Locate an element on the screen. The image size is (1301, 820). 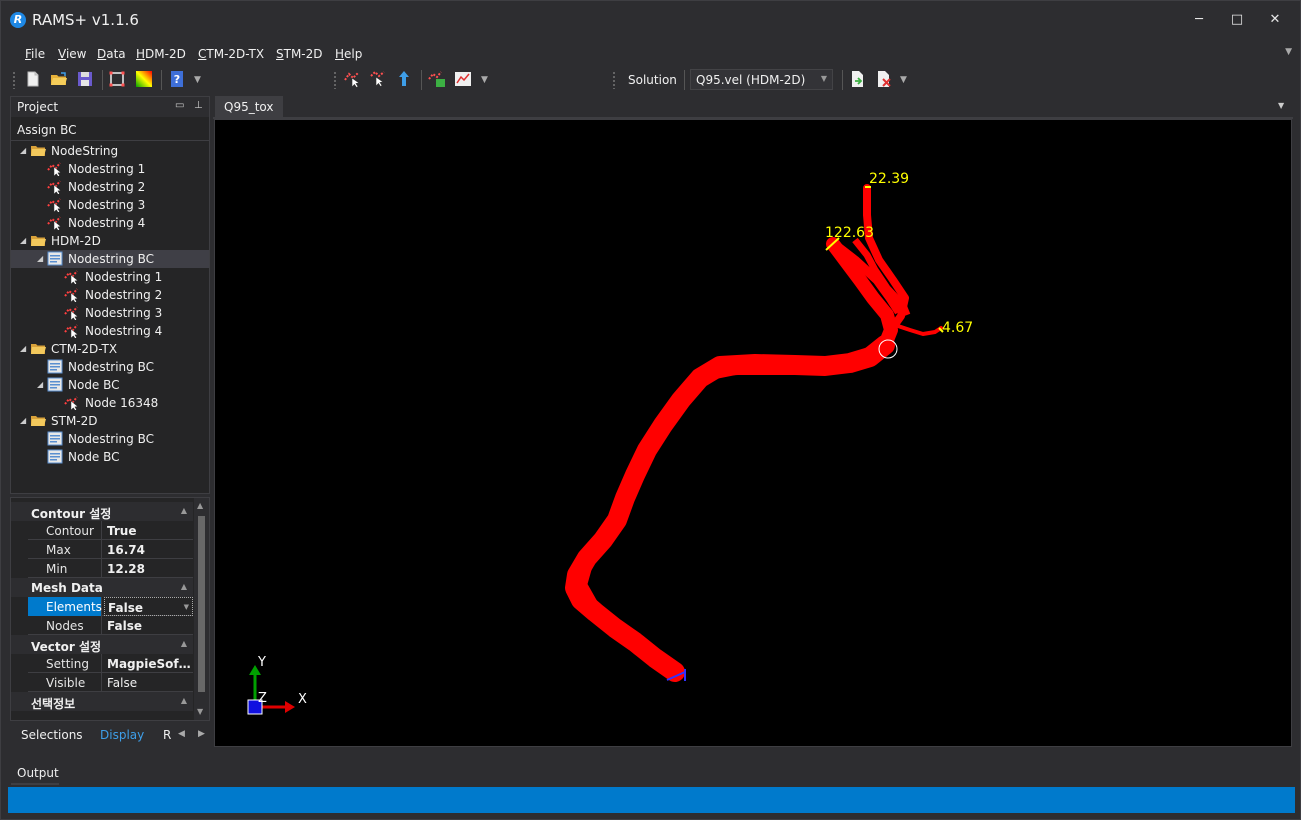
tree-item-stm-2d: ◢ STM-2D is located at coordinates (110, 421).